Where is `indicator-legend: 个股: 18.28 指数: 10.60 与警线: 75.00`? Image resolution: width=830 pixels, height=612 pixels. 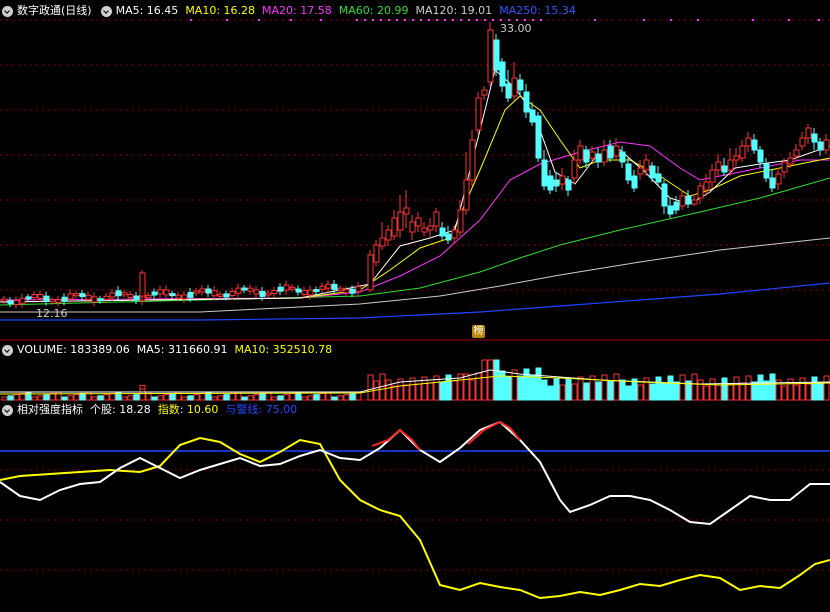 indicator-legend: 个股: 18.28 指数: 10.60 与警线: 75.00 is located at coordinates (197, 410).